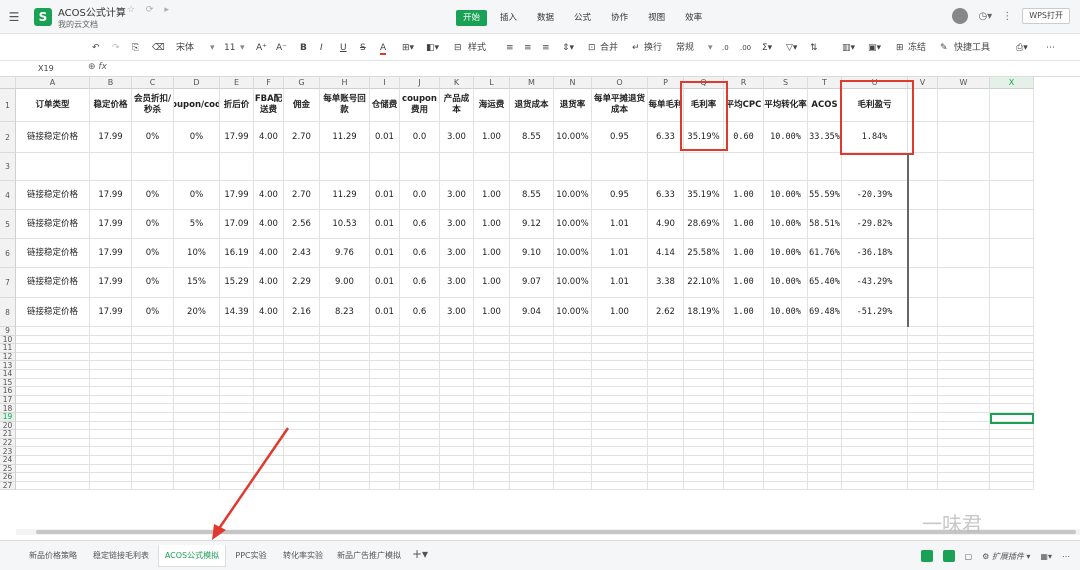 The height and width of the screenshot is (570, 1080). What do you see at coordinates (710, 48) in the screenshot?
I see `chevron-down-icon: ▾` at bounding box center [710, 48].